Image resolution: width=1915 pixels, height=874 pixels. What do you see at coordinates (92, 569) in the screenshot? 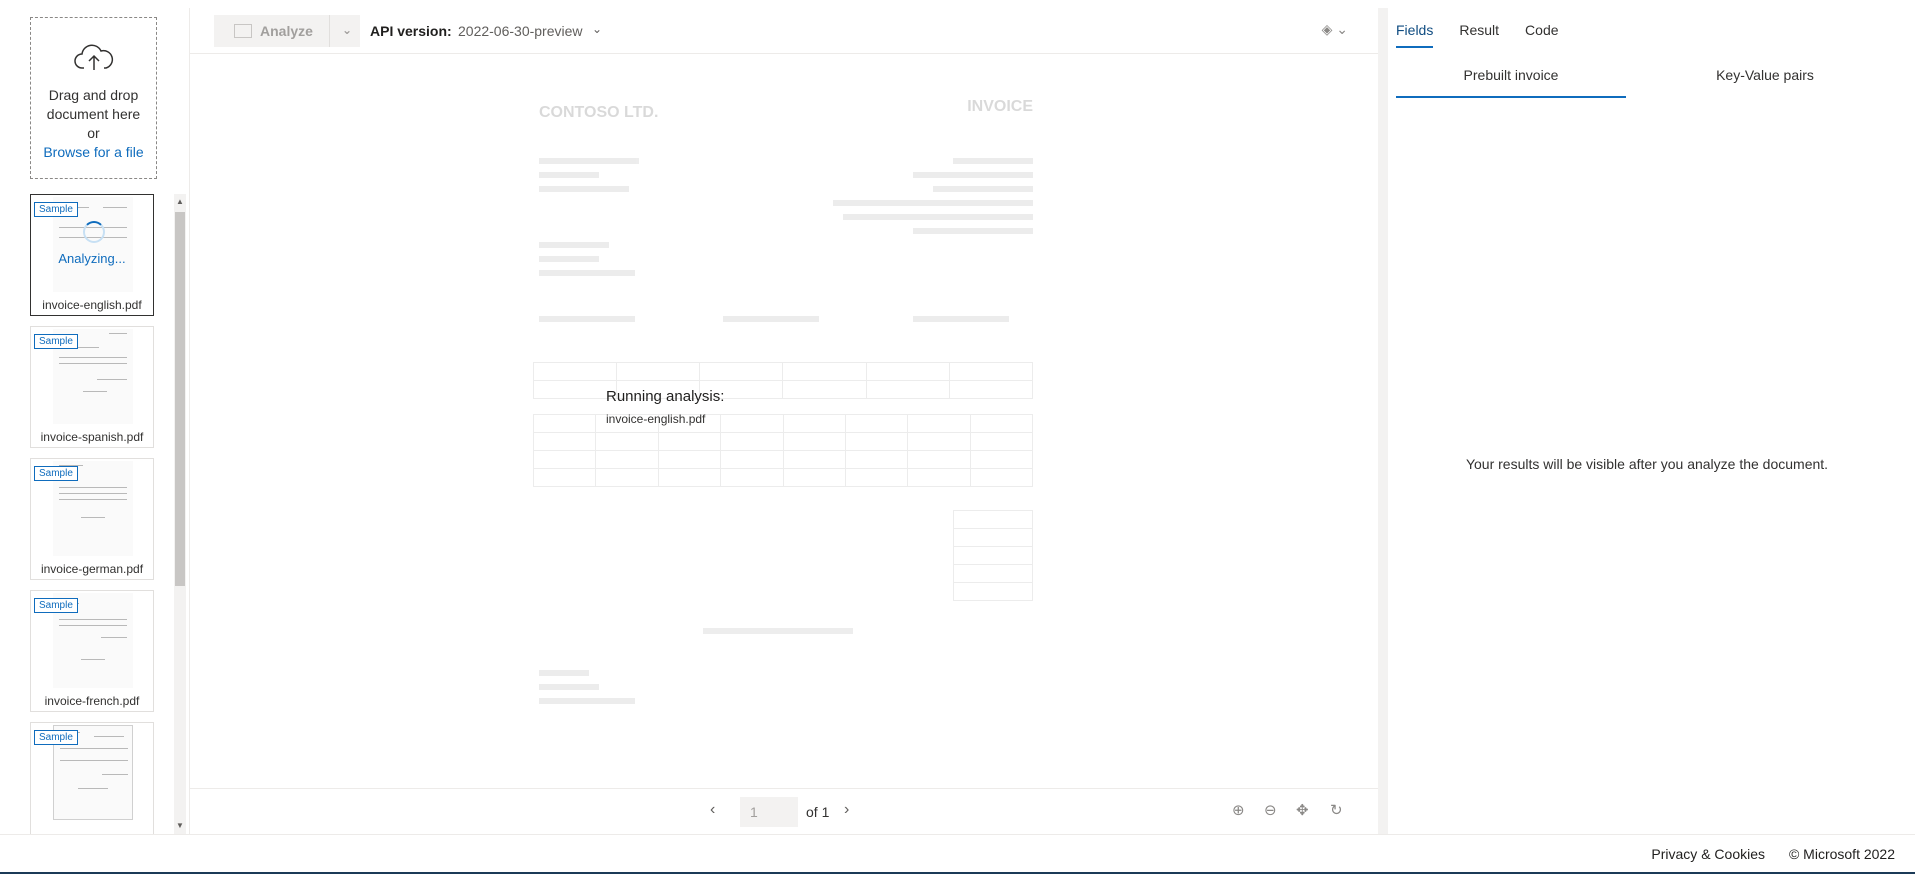
I see `thumbnail-name: invoice-german.pdf` at bounding box center [92, 569].